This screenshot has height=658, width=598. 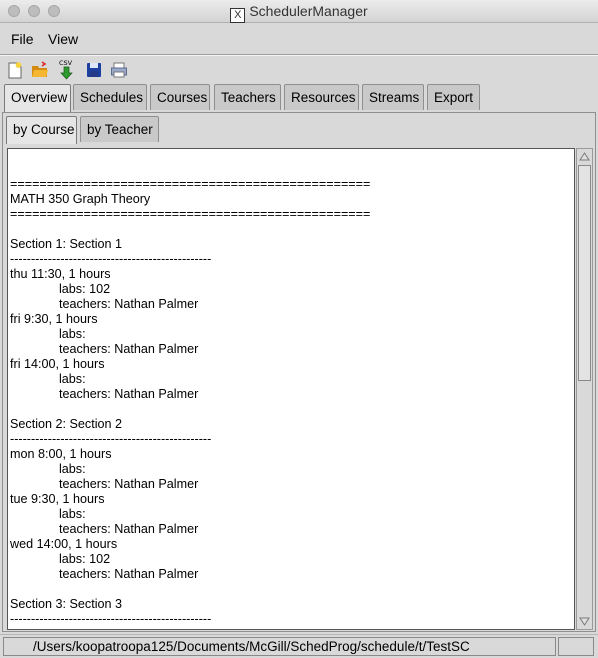 What do you see at coordinates (584, 389) in the screenshot?
I see `vertical-scrollbar` at bounding box center [584, 389].